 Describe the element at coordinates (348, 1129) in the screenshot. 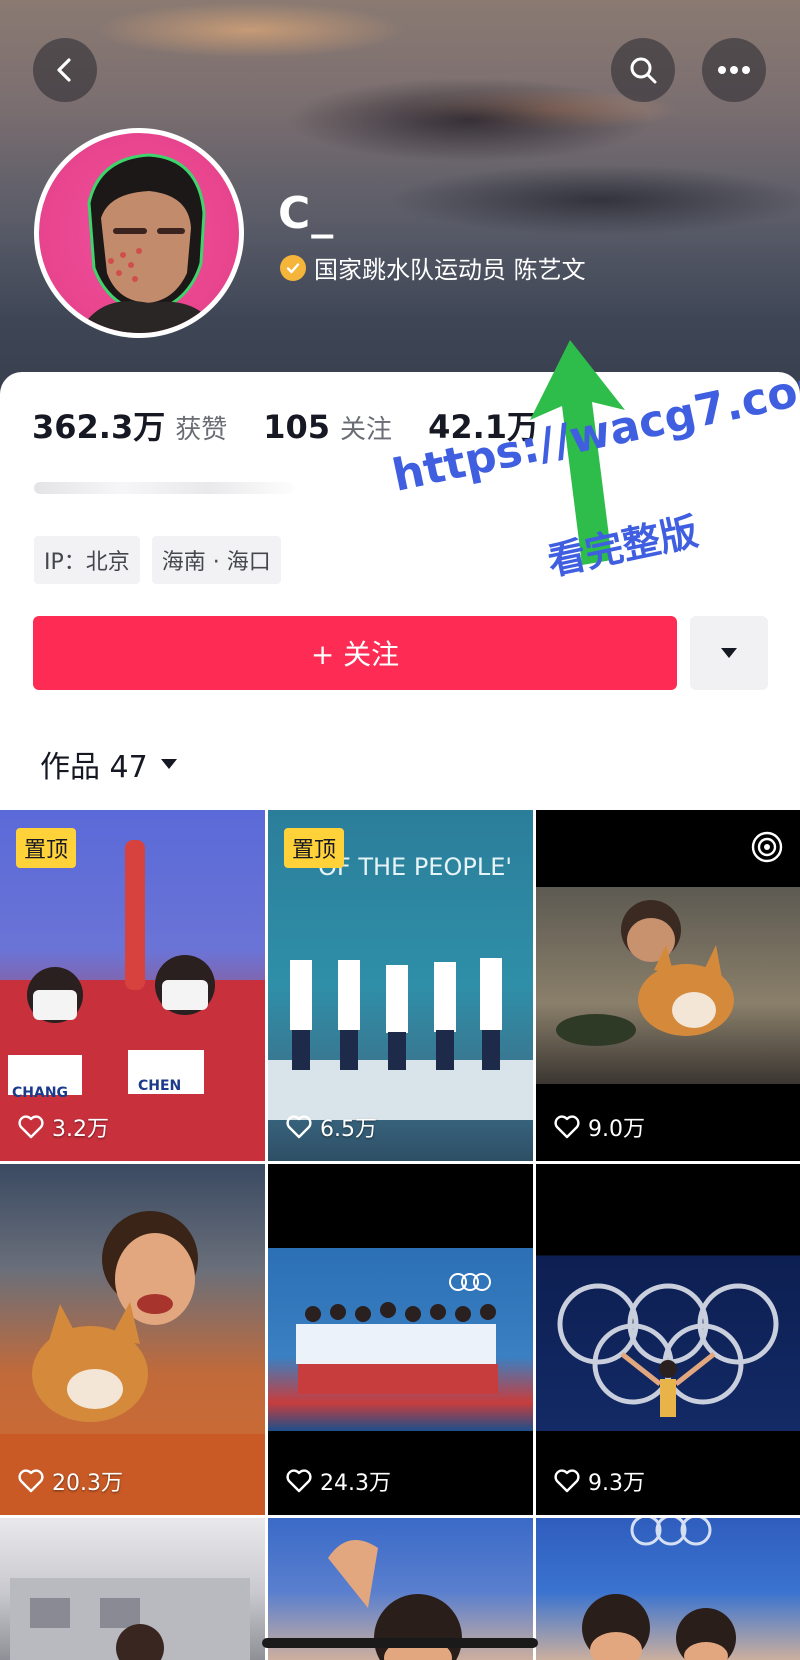

I see `likes-value: 6.5万` at that location.